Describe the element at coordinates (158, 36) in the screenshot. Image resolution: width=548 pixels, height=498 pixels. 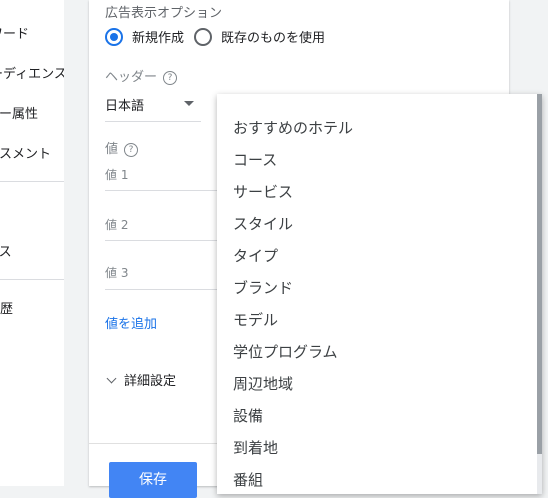
I see `radio-new-label: 新規作成` at that location.